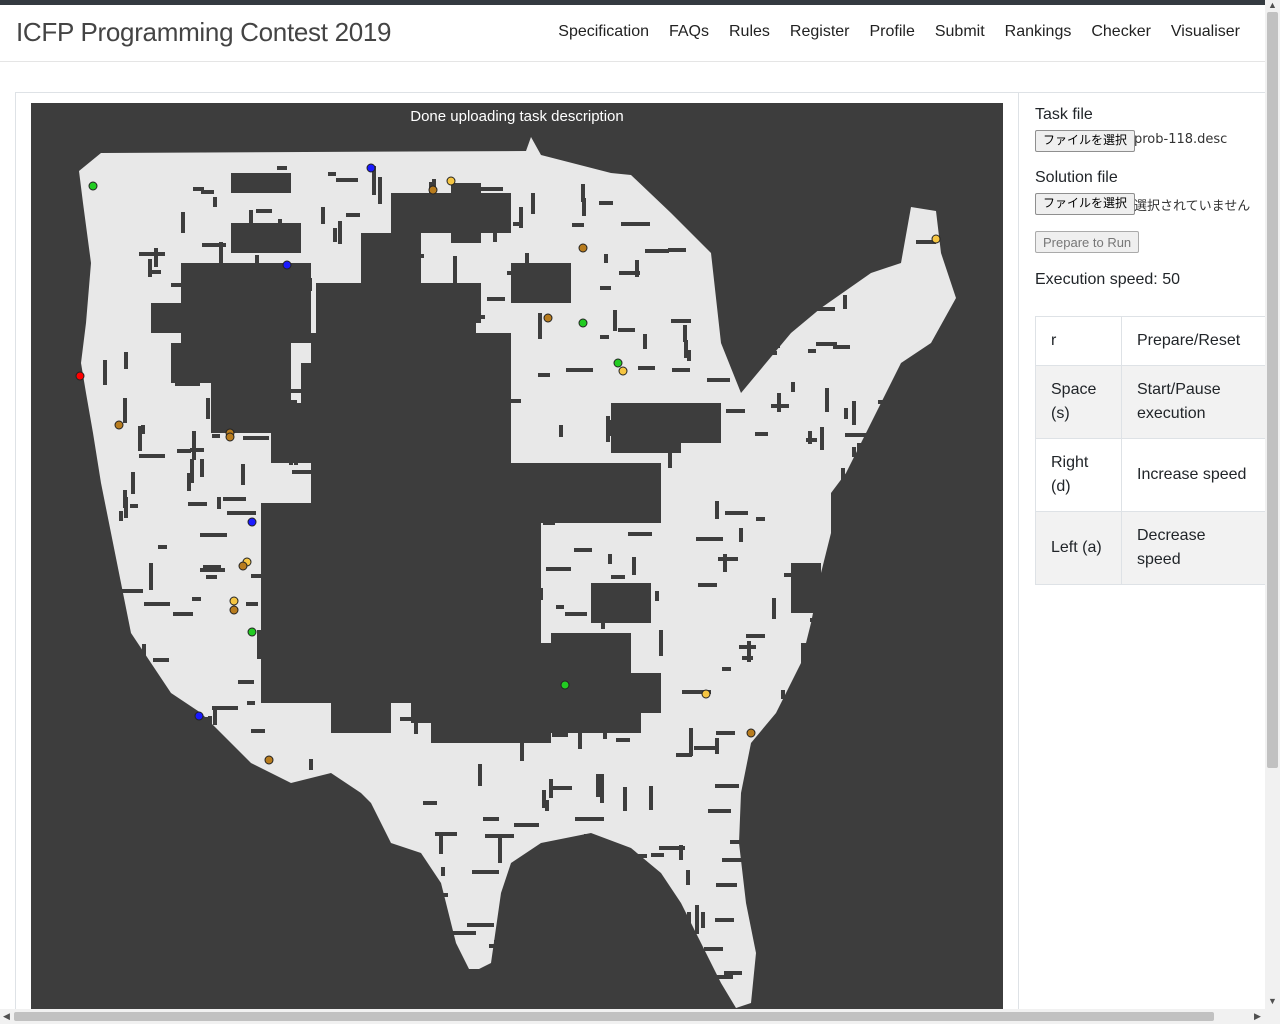 This screenshot has height=1024, width=1280. What do you see at coordinates (1272, 390) in the screenshot?
I see `vertical-scroll-thumb` at bounding box center [1272, 390].